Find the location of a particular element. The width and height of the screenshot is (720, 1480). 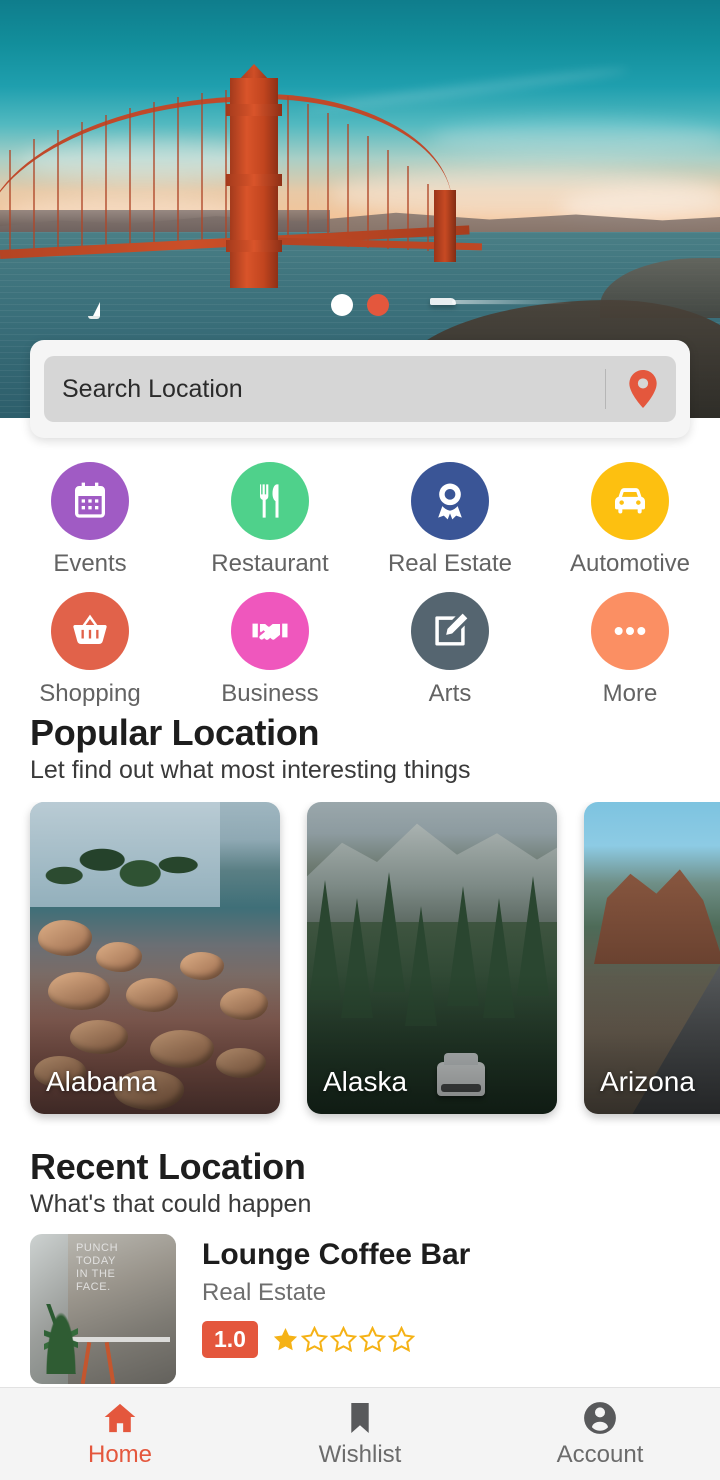

category-events: Events is located at coordinates (90, 520).